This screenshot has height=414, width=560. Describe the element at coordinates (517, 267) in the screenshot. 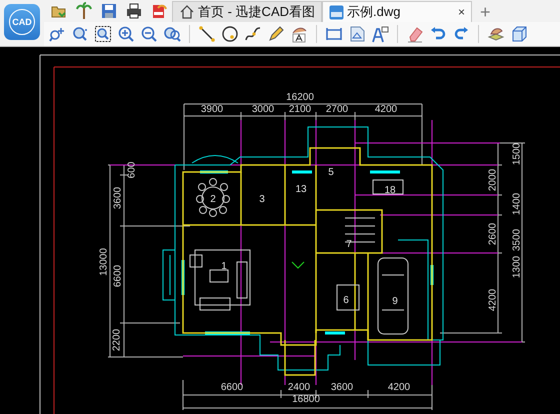

I see `dimension-label: 1300` at that location.